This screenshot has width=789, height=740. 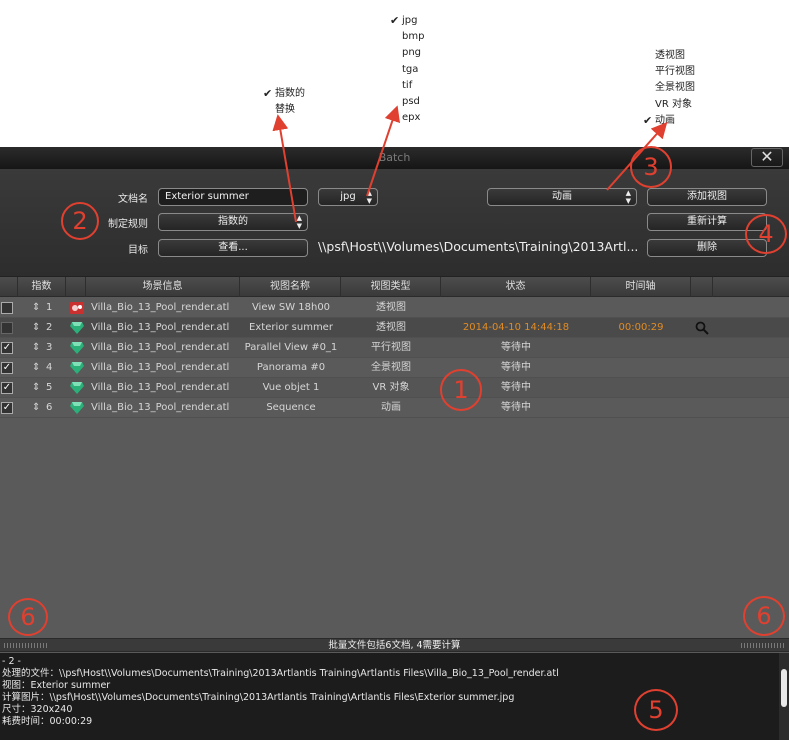 I want to click on summary-text: 批量文件包括6文档, 4需要计算, so click(x=394, y=645).